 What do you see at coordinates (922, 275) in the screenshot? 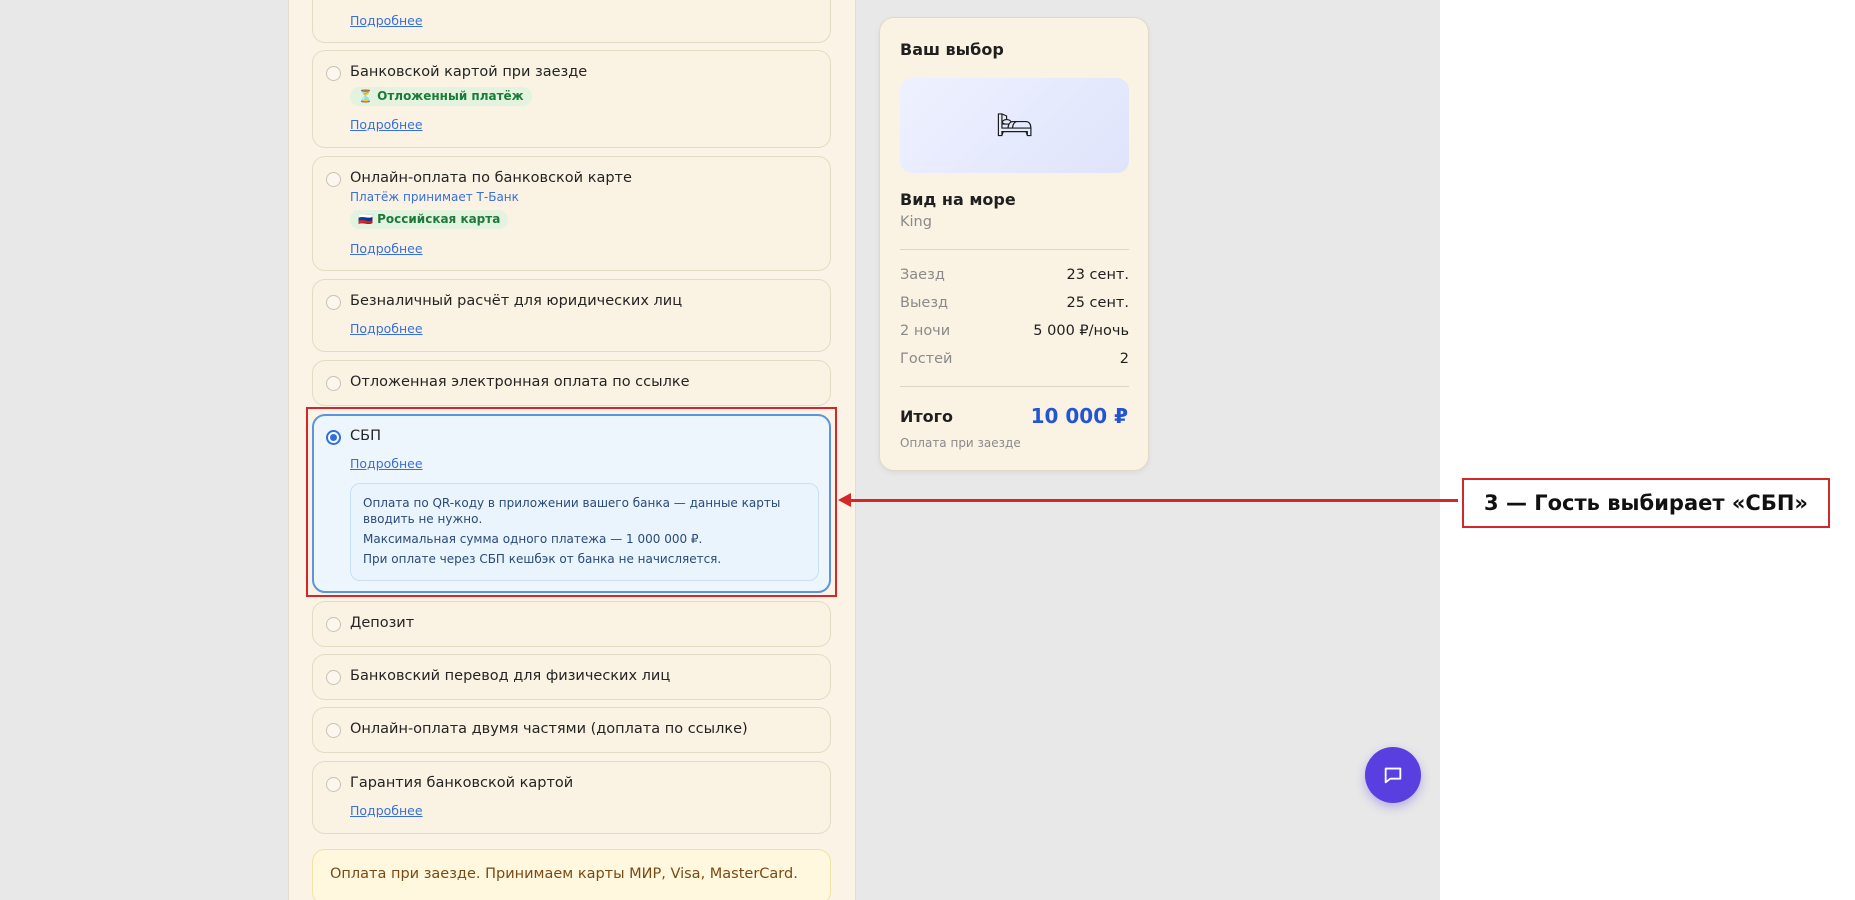
I see `row-label: Заезд` at bounding box center [922, 275].